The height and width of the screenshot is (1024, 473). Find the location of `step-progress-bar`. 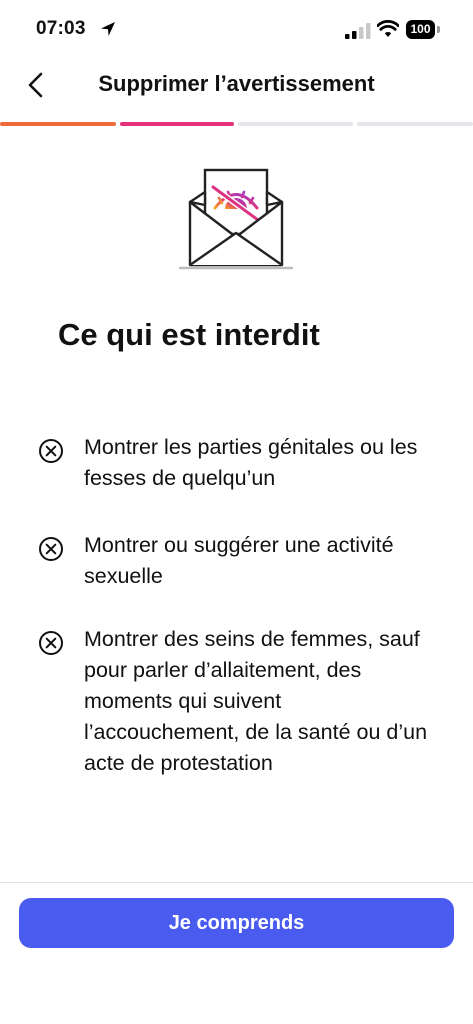

step-progress-bar is located at coordinates (236, 124).